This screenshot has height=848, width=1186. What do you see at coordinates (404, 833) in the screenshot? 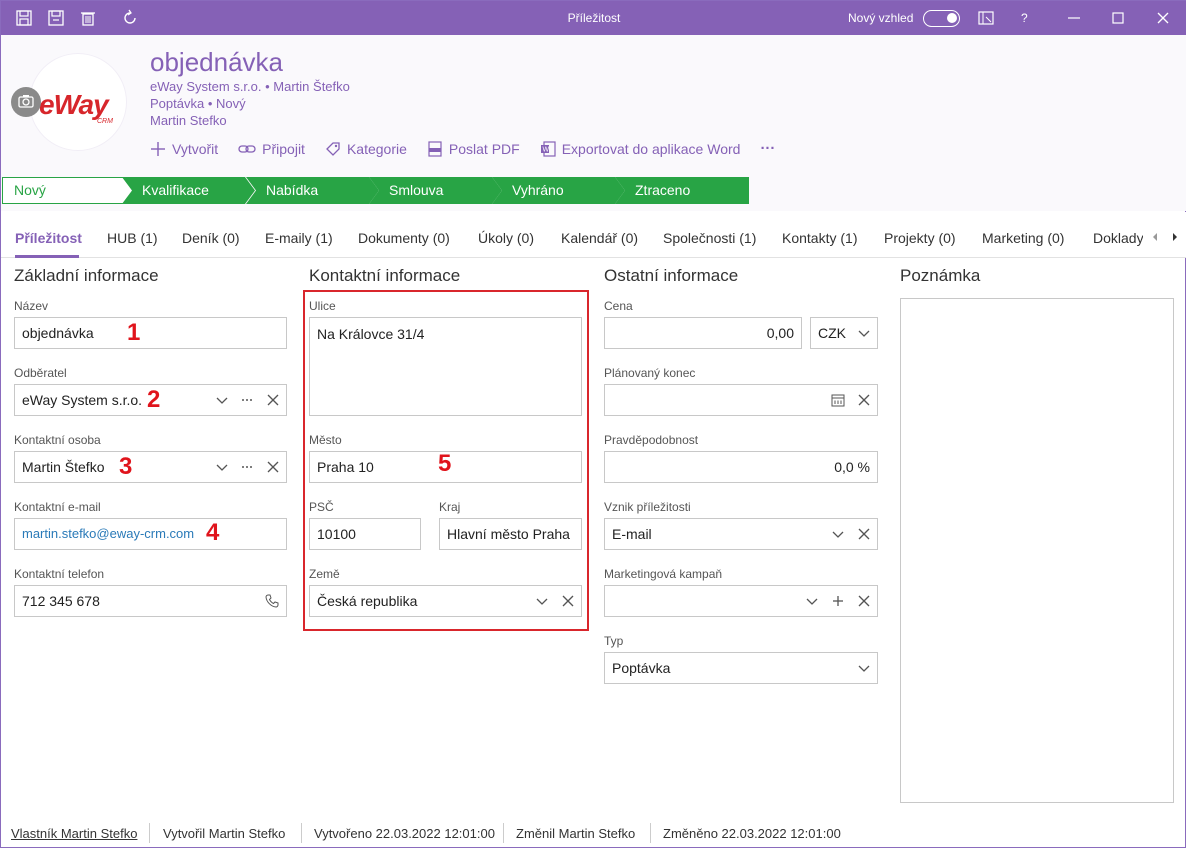
I see `footer-created-at: Vytvořeno 22.03.2022 12:01:00` at bounding box center [404, 833].